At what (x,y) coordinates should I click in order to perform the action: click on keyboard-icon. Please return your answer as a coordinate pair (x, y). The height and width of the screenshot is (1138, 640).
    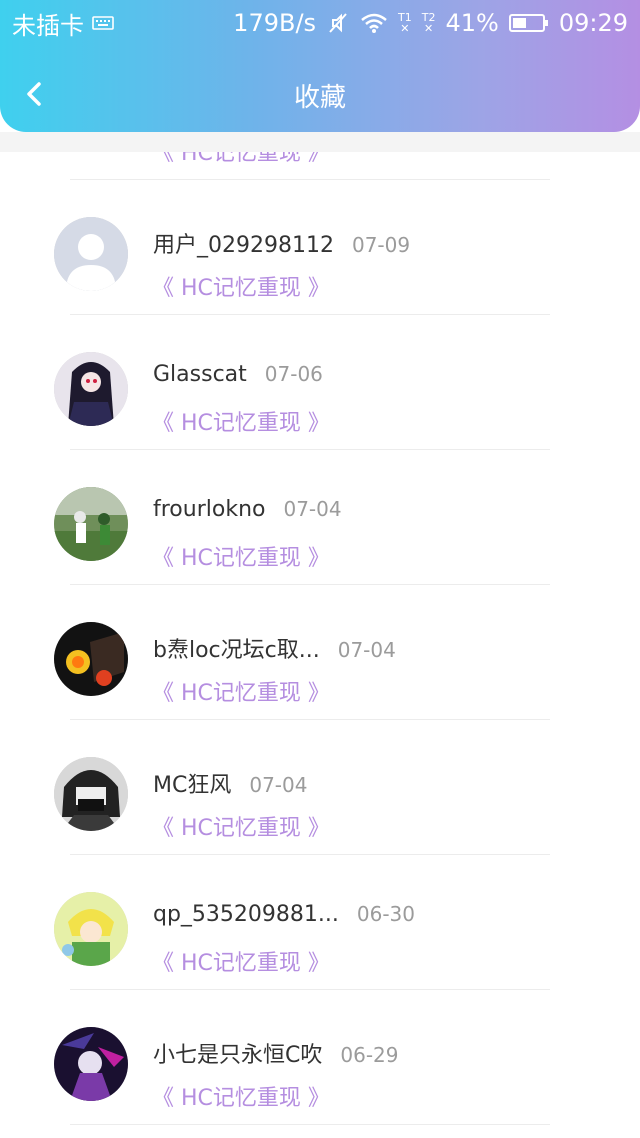
    Looking at the image, I should click on (103, 23).